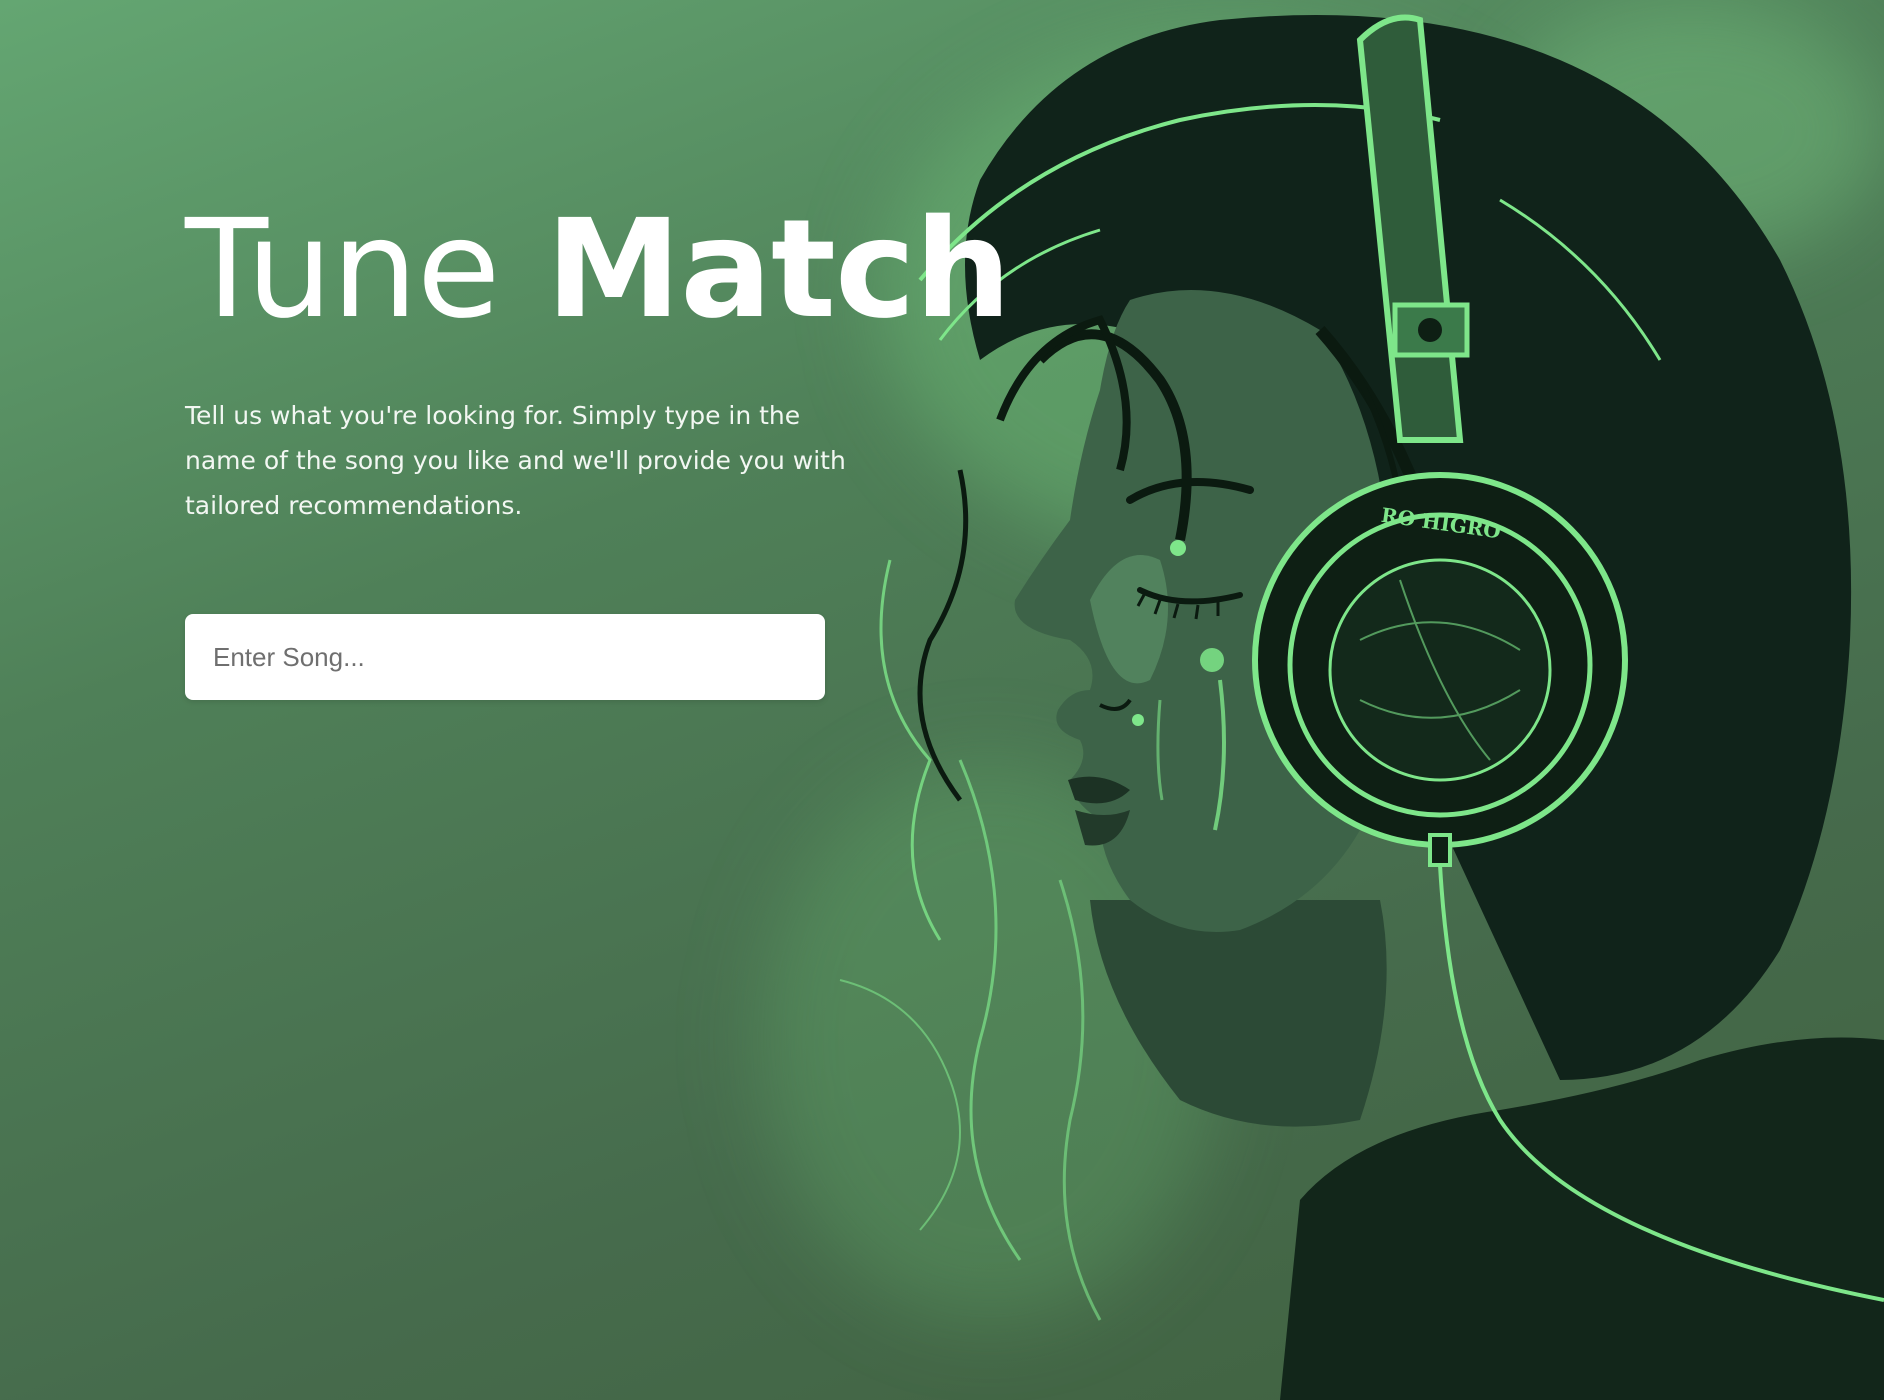 This screenshot has width=1884, height=1400. I want to click on jacket-shape, so click(1582, 1218).